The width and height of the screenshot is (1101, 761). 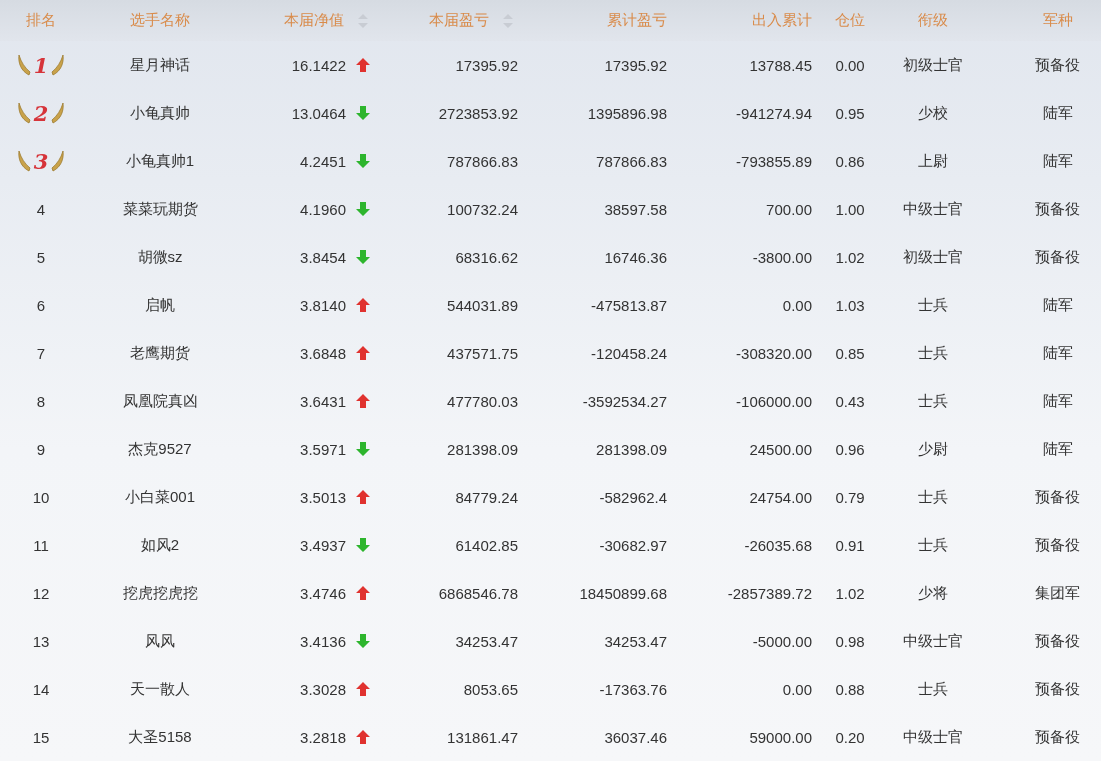 I want to click on position-value: 0.43, so click(x=850, y=401).